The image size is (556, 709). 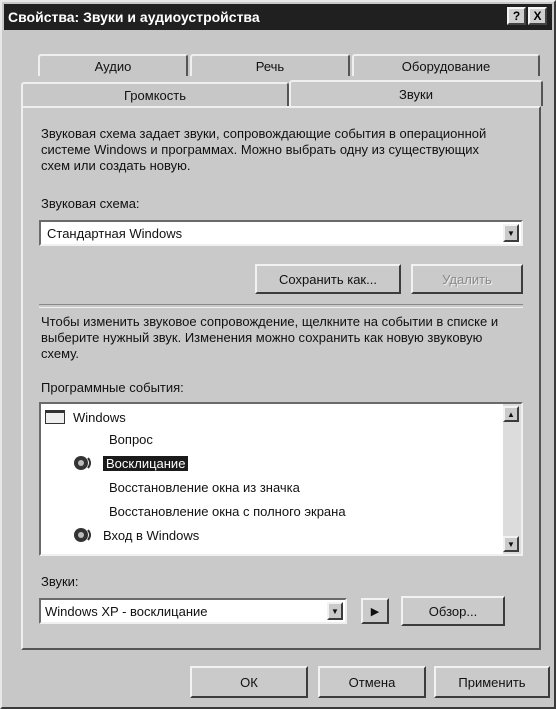 I want to click on tab-sounds: Звуки, so click(x=416, y=93).